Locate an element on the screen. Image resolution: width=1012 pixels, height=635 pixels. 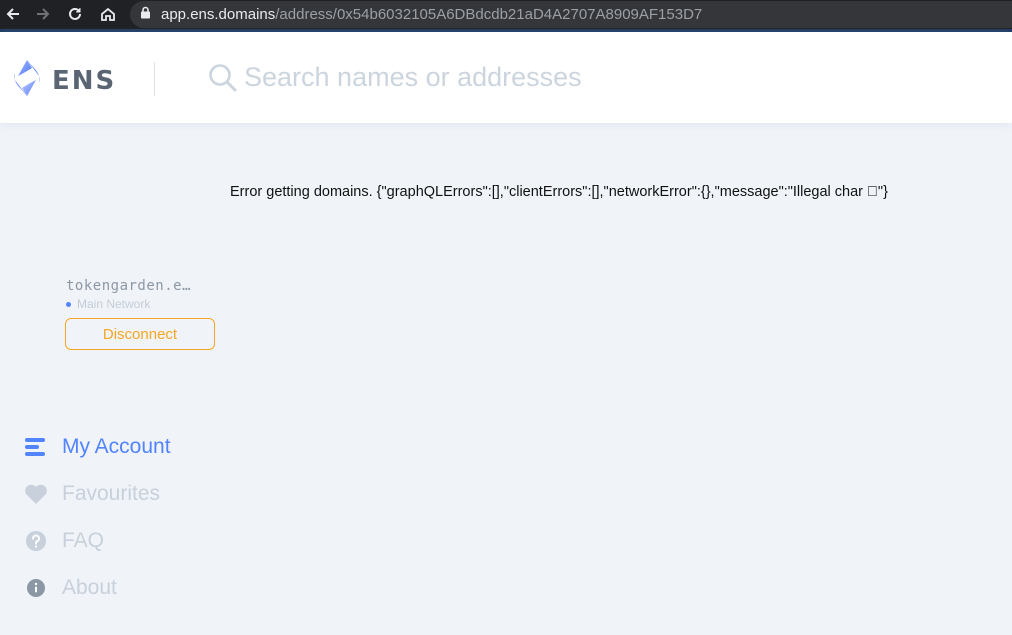
logo-text: ENS is located at coordinates (84, 80).